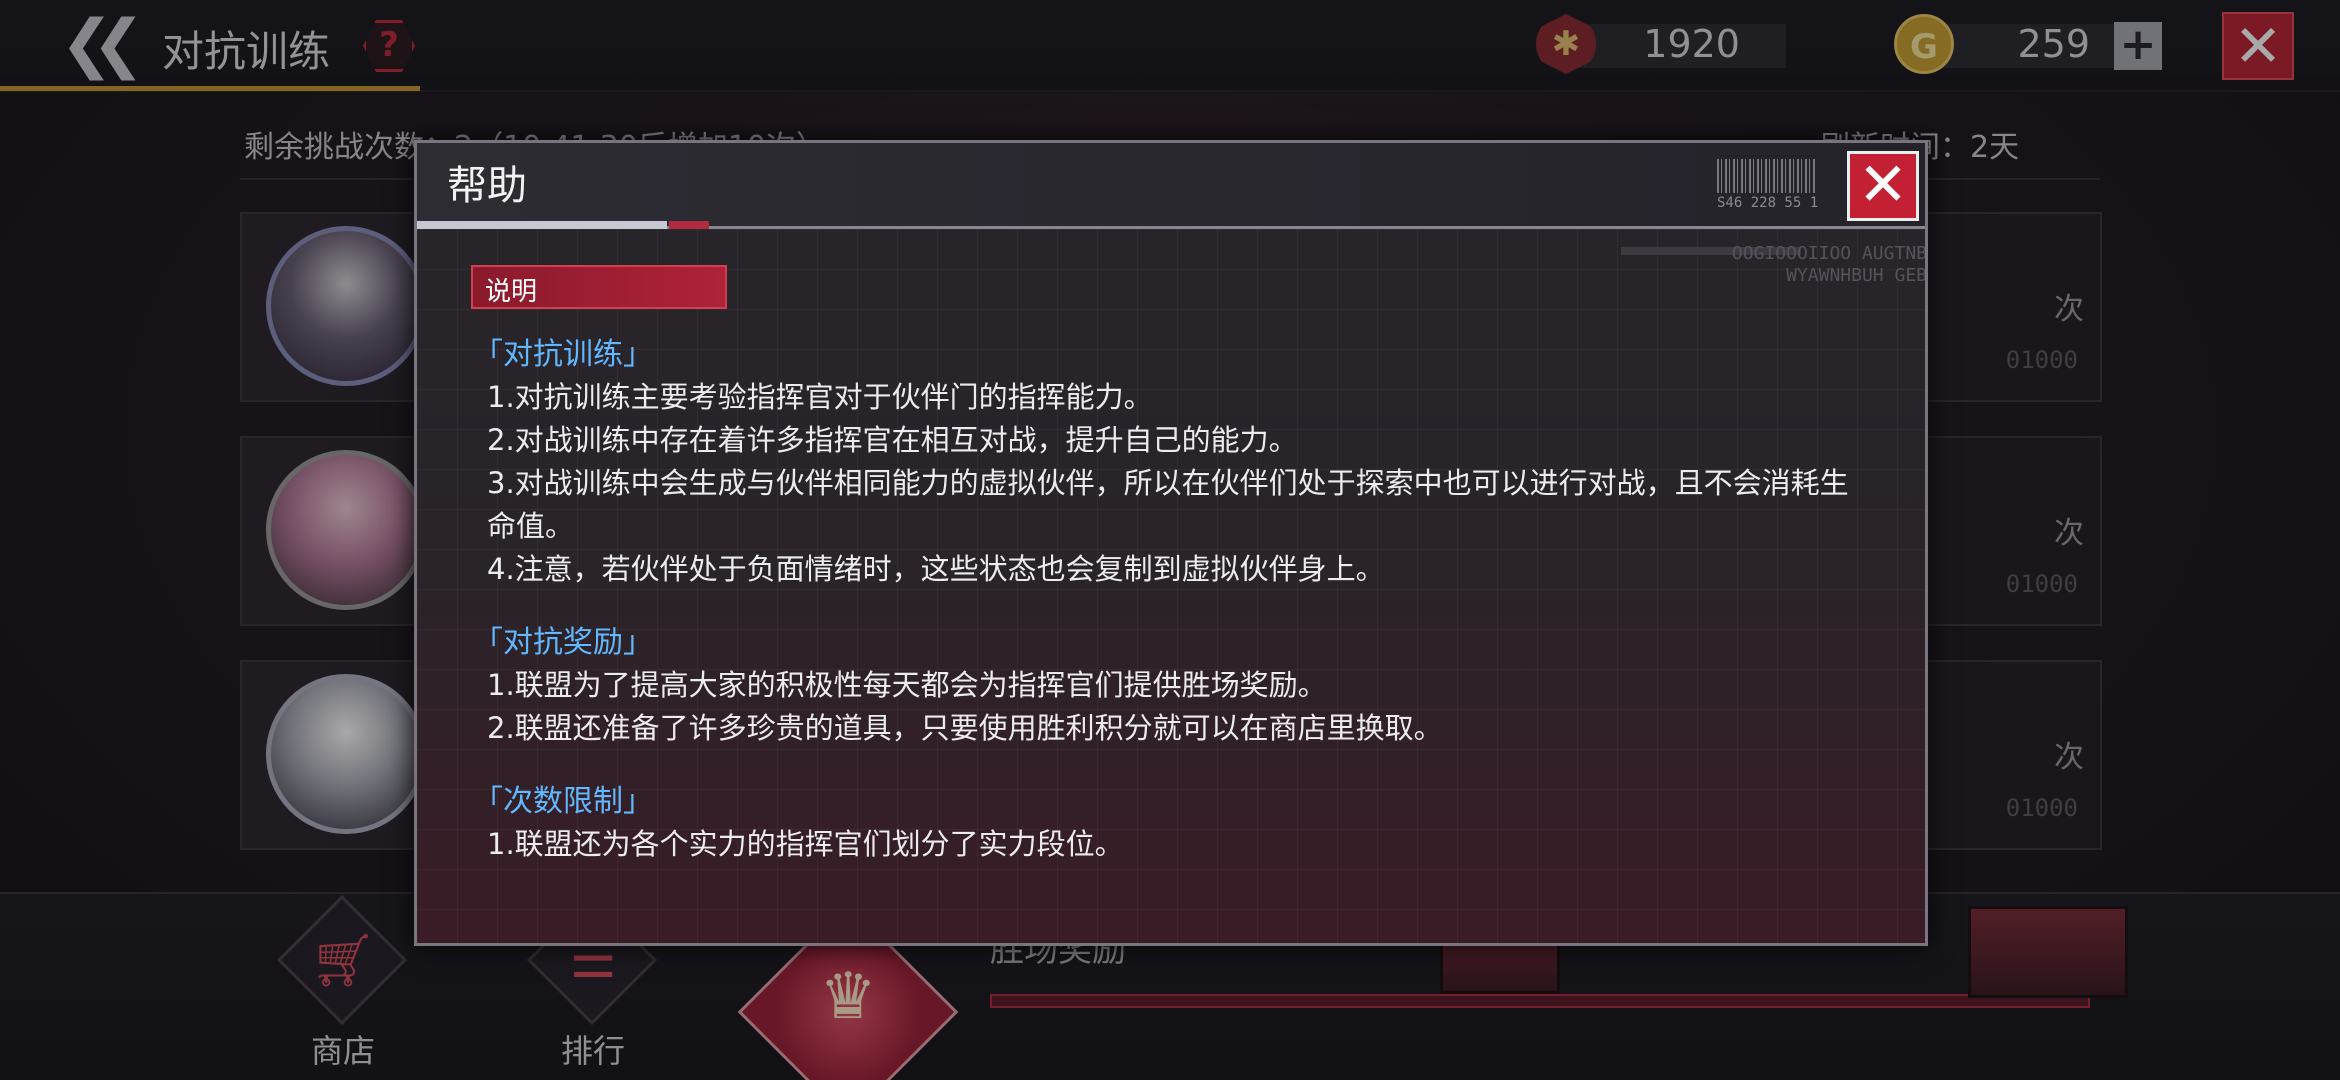 Image resolution: width=2340 pixels, height=1080 pixels. What do you see at coordinates (1173, 823) in the screenshot?
I see `help-section: 「次数限制」 1.联盟还为各个实力的指挥官们划分了实力段位。` at bounding box center [1173, 823].